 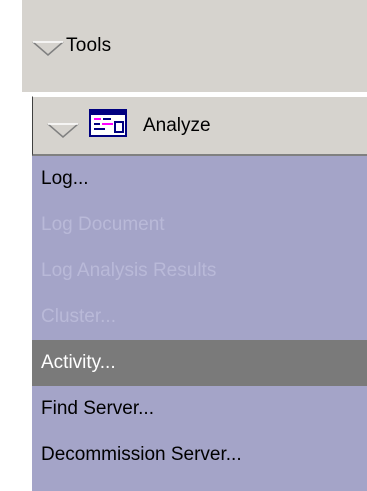 What do you see at coordinates (129, 270) in the screenshot?
I see `menu-item-log-analysis-results: Log Analysis Results` at bounding box center [129, 270].